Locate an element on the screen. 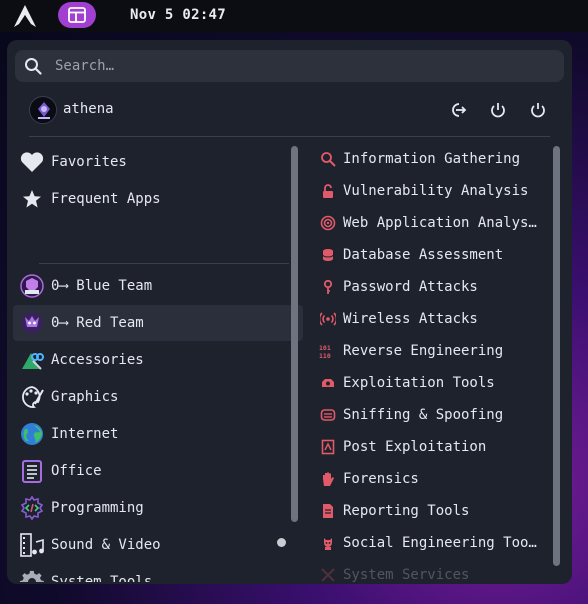 The image size is (588, 604). search-input is located at coordinates (300, 66).